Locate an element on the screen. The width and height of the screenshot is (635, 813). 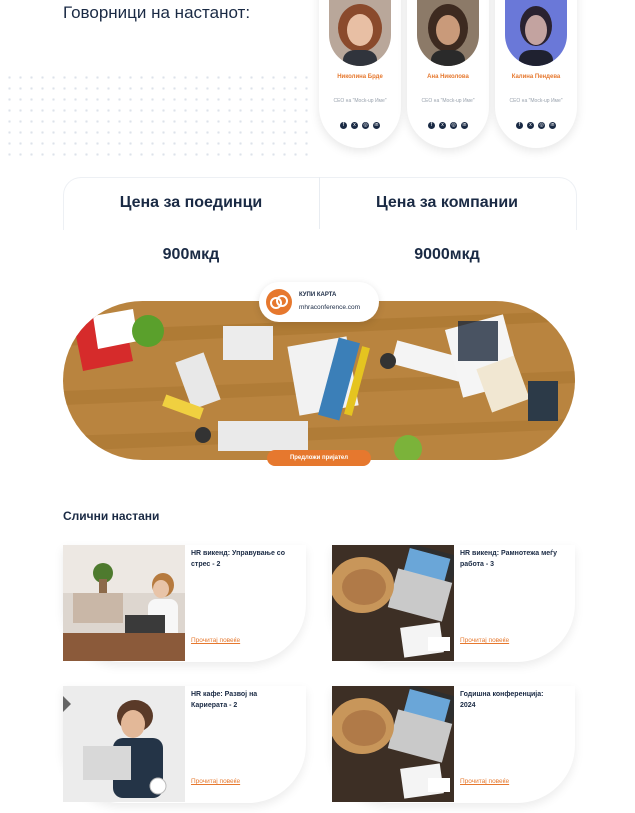
similar-events-heading: Слични настани is located at coordinates (111, 516).